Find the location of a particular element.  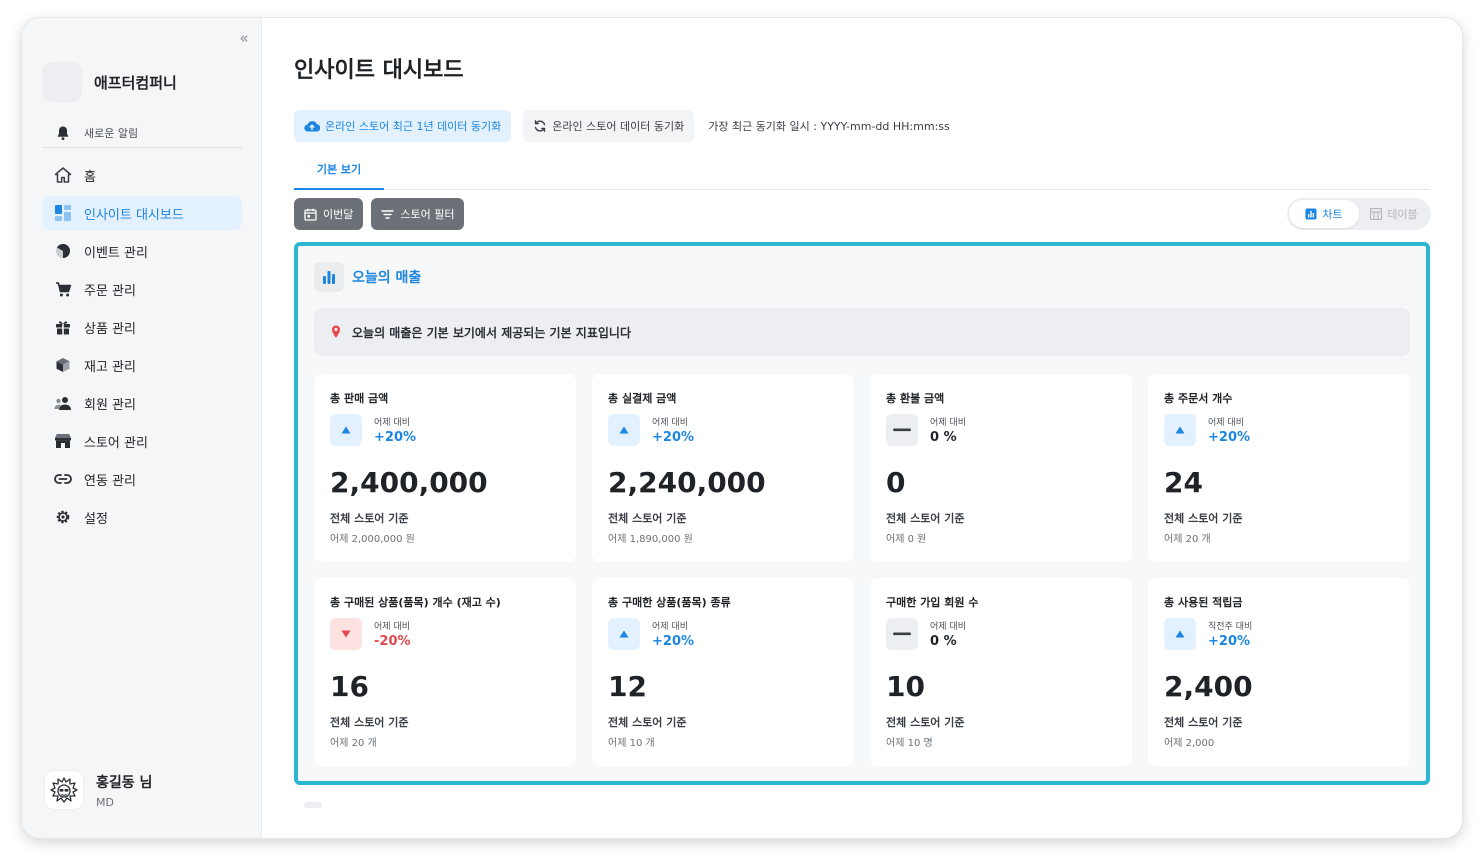

notification-item: 새로운 알림 is located at coordinates (142, 133).